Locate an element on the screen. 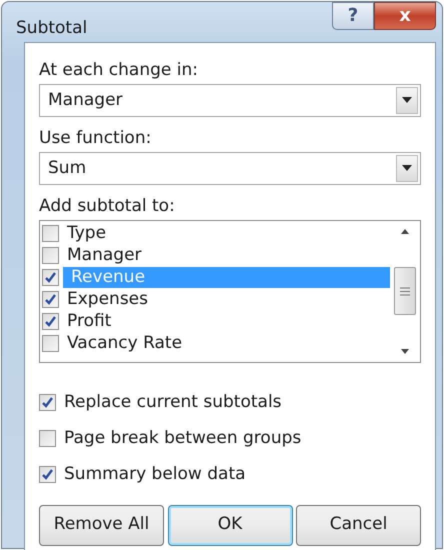  field-label: Add subtotal to: is located at coordinates (107, 205).